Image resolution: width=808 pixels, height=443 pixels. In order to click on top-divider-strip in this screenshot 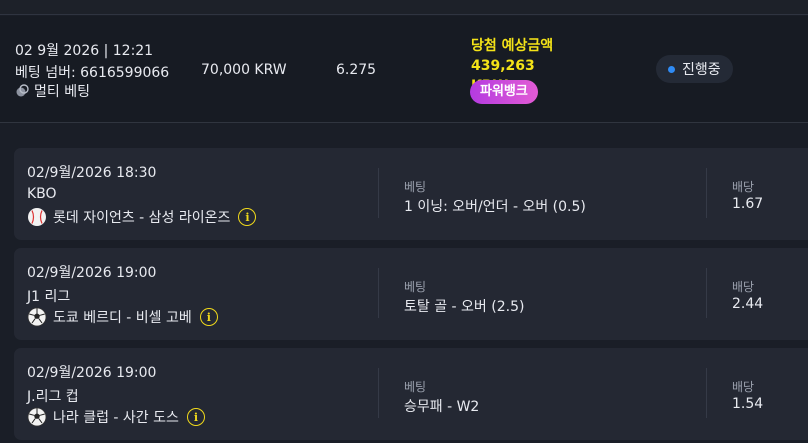, I will do `click(404, 7)`.